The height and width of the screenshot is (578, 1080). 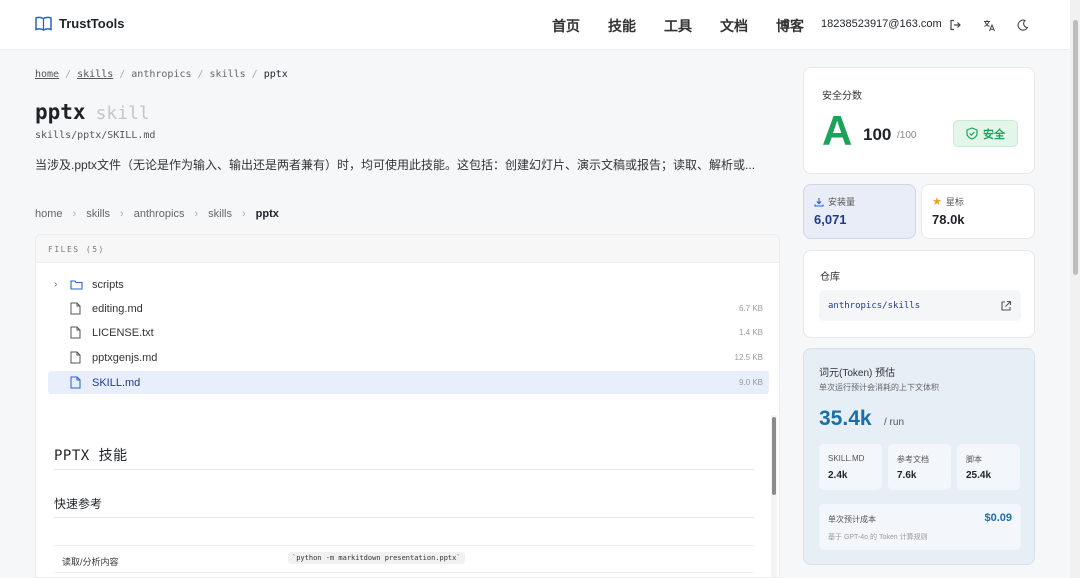 I want to click on repo-link: anthropics/skills, so click(x=874, y=306).